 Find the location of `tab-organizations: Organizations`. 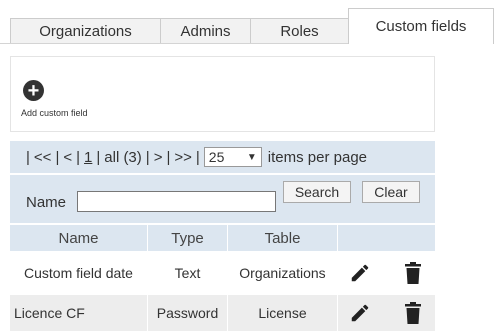

tab-organizations: Organizations is located at coordinates (85, 30).